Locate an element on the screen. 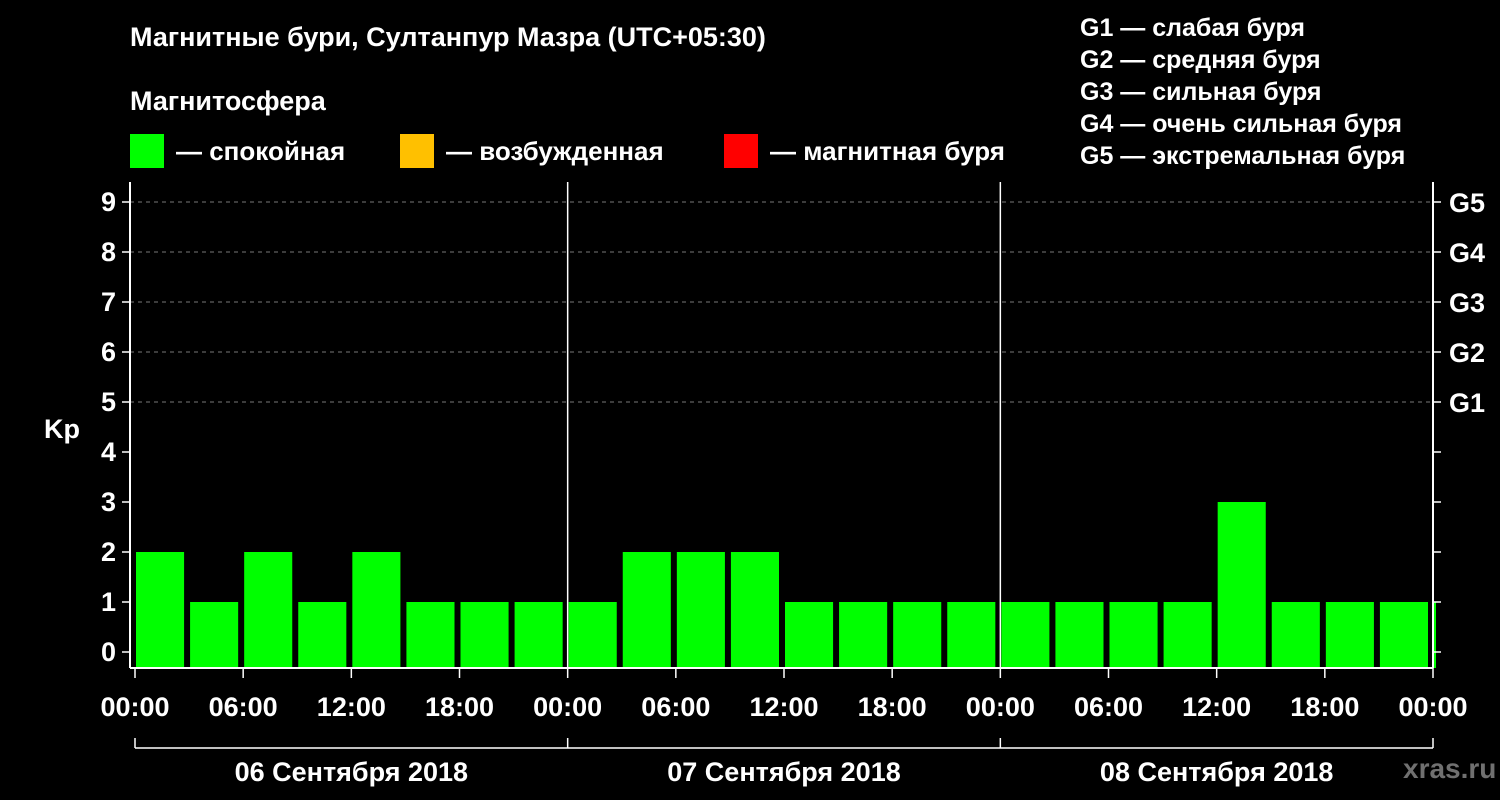 This screenshot has width=1500, height=800. y-tick-label: 7 is located at coordinates (108, 302).